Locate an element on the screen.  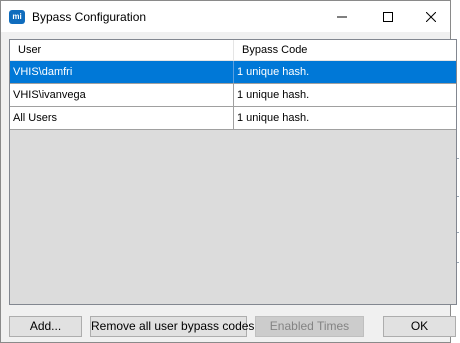
minimize-button is located at coordinates (342, 16).